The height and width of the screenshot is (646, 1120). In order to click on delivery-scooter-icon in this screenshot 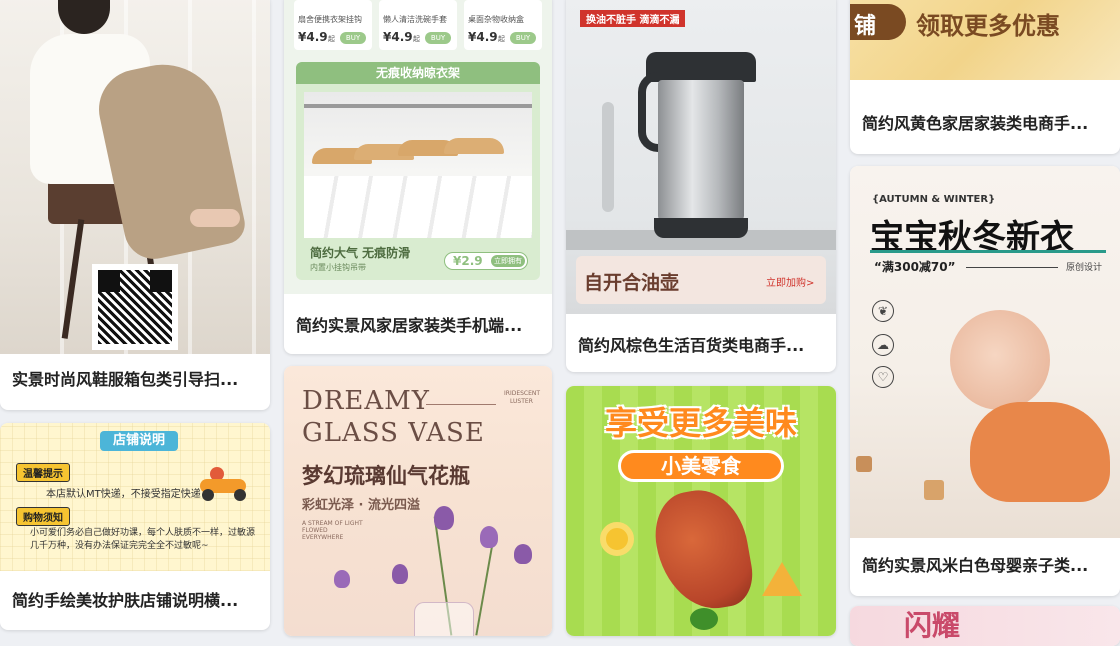, I will do `click(225, 484)`.